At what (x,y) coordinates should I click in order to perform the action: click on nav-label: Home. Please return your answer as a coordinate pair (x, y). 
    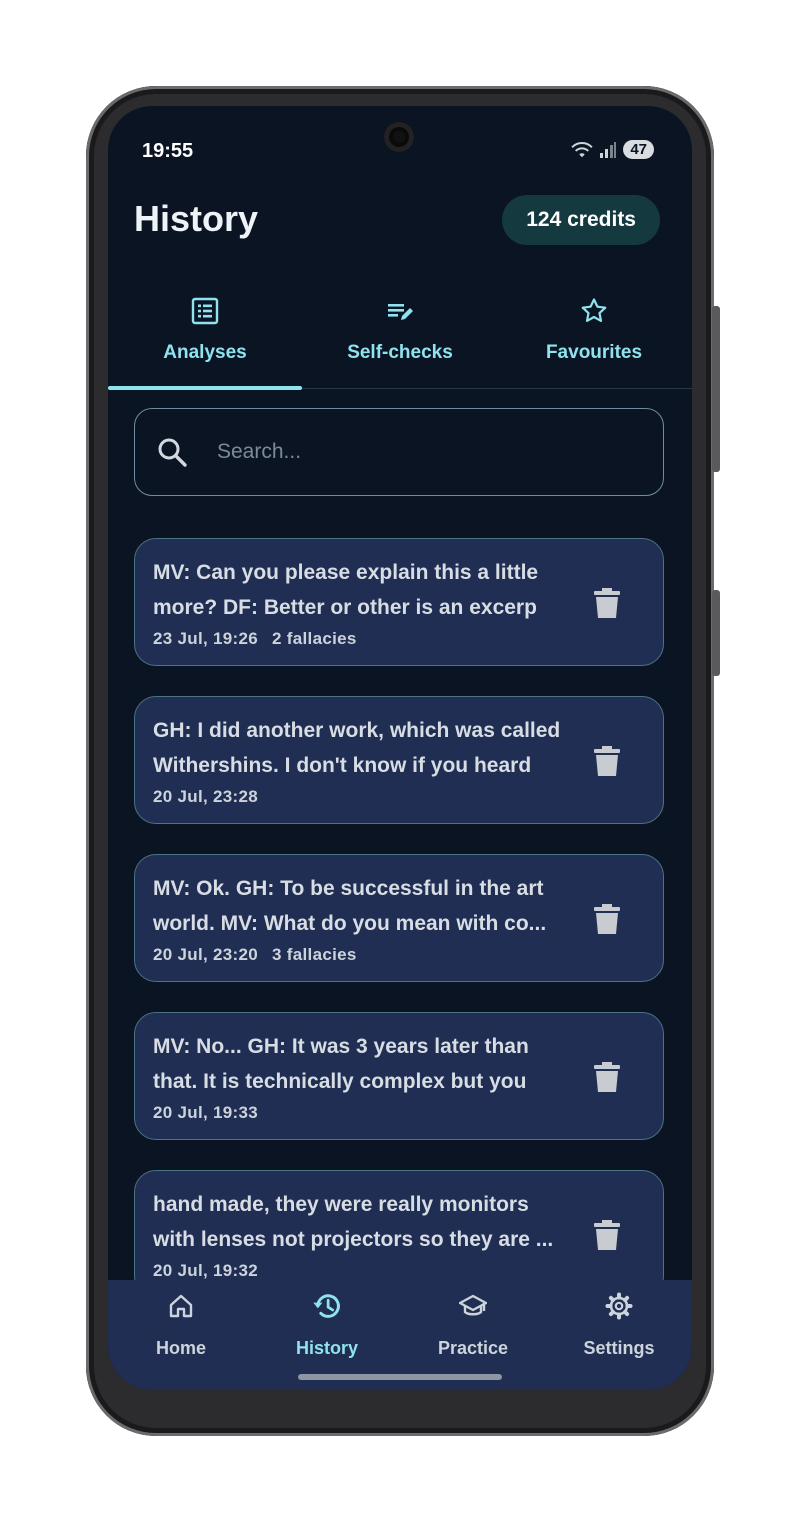
    Looking at the image, I should click on (180, 1348).